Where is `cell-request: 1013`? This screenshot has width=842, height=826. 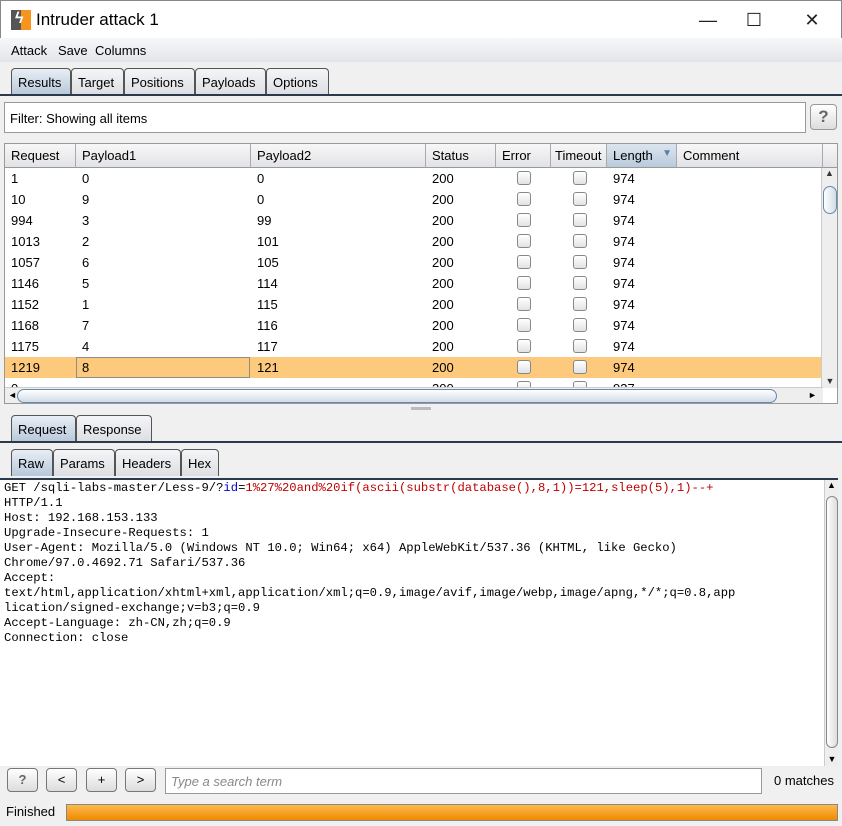
cell-request: 1013 is located at coordinates (25, 241).